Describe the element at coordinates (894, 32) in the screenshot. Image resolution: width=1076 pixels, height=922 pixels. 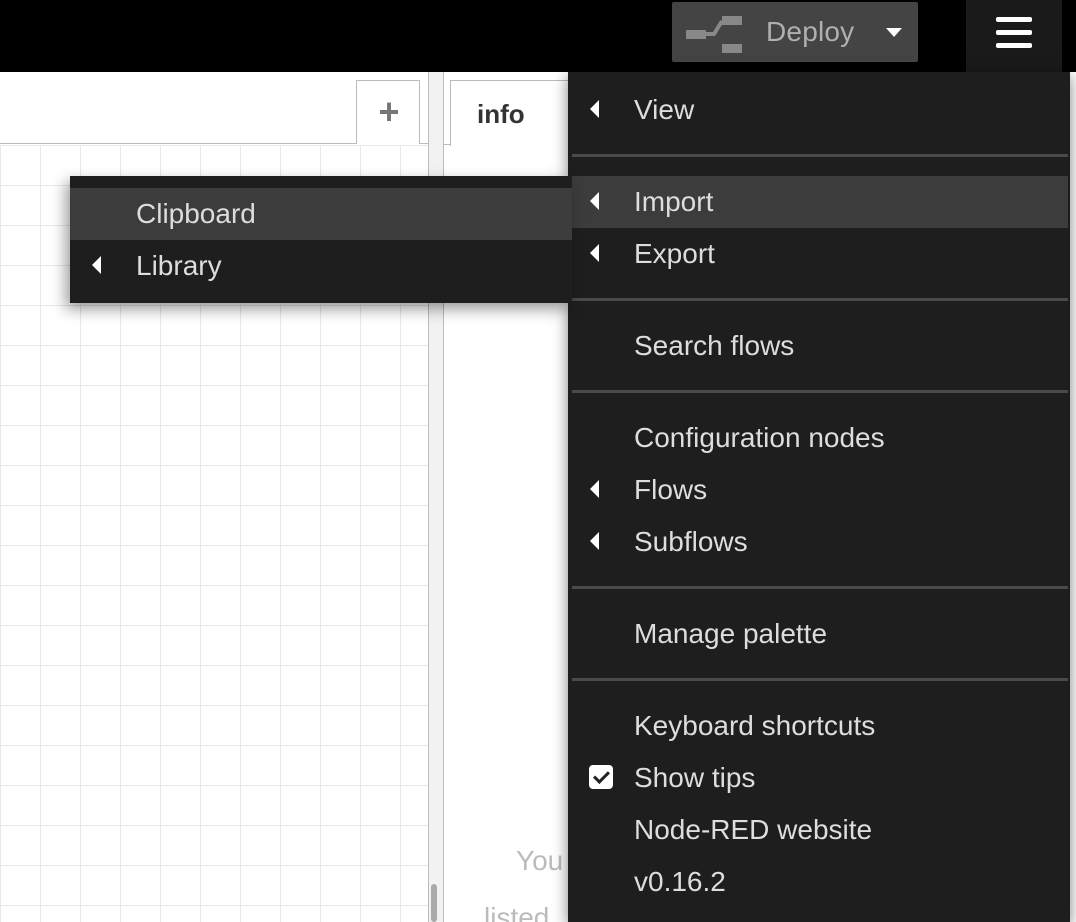
I see `caret-down-icon` at that location.